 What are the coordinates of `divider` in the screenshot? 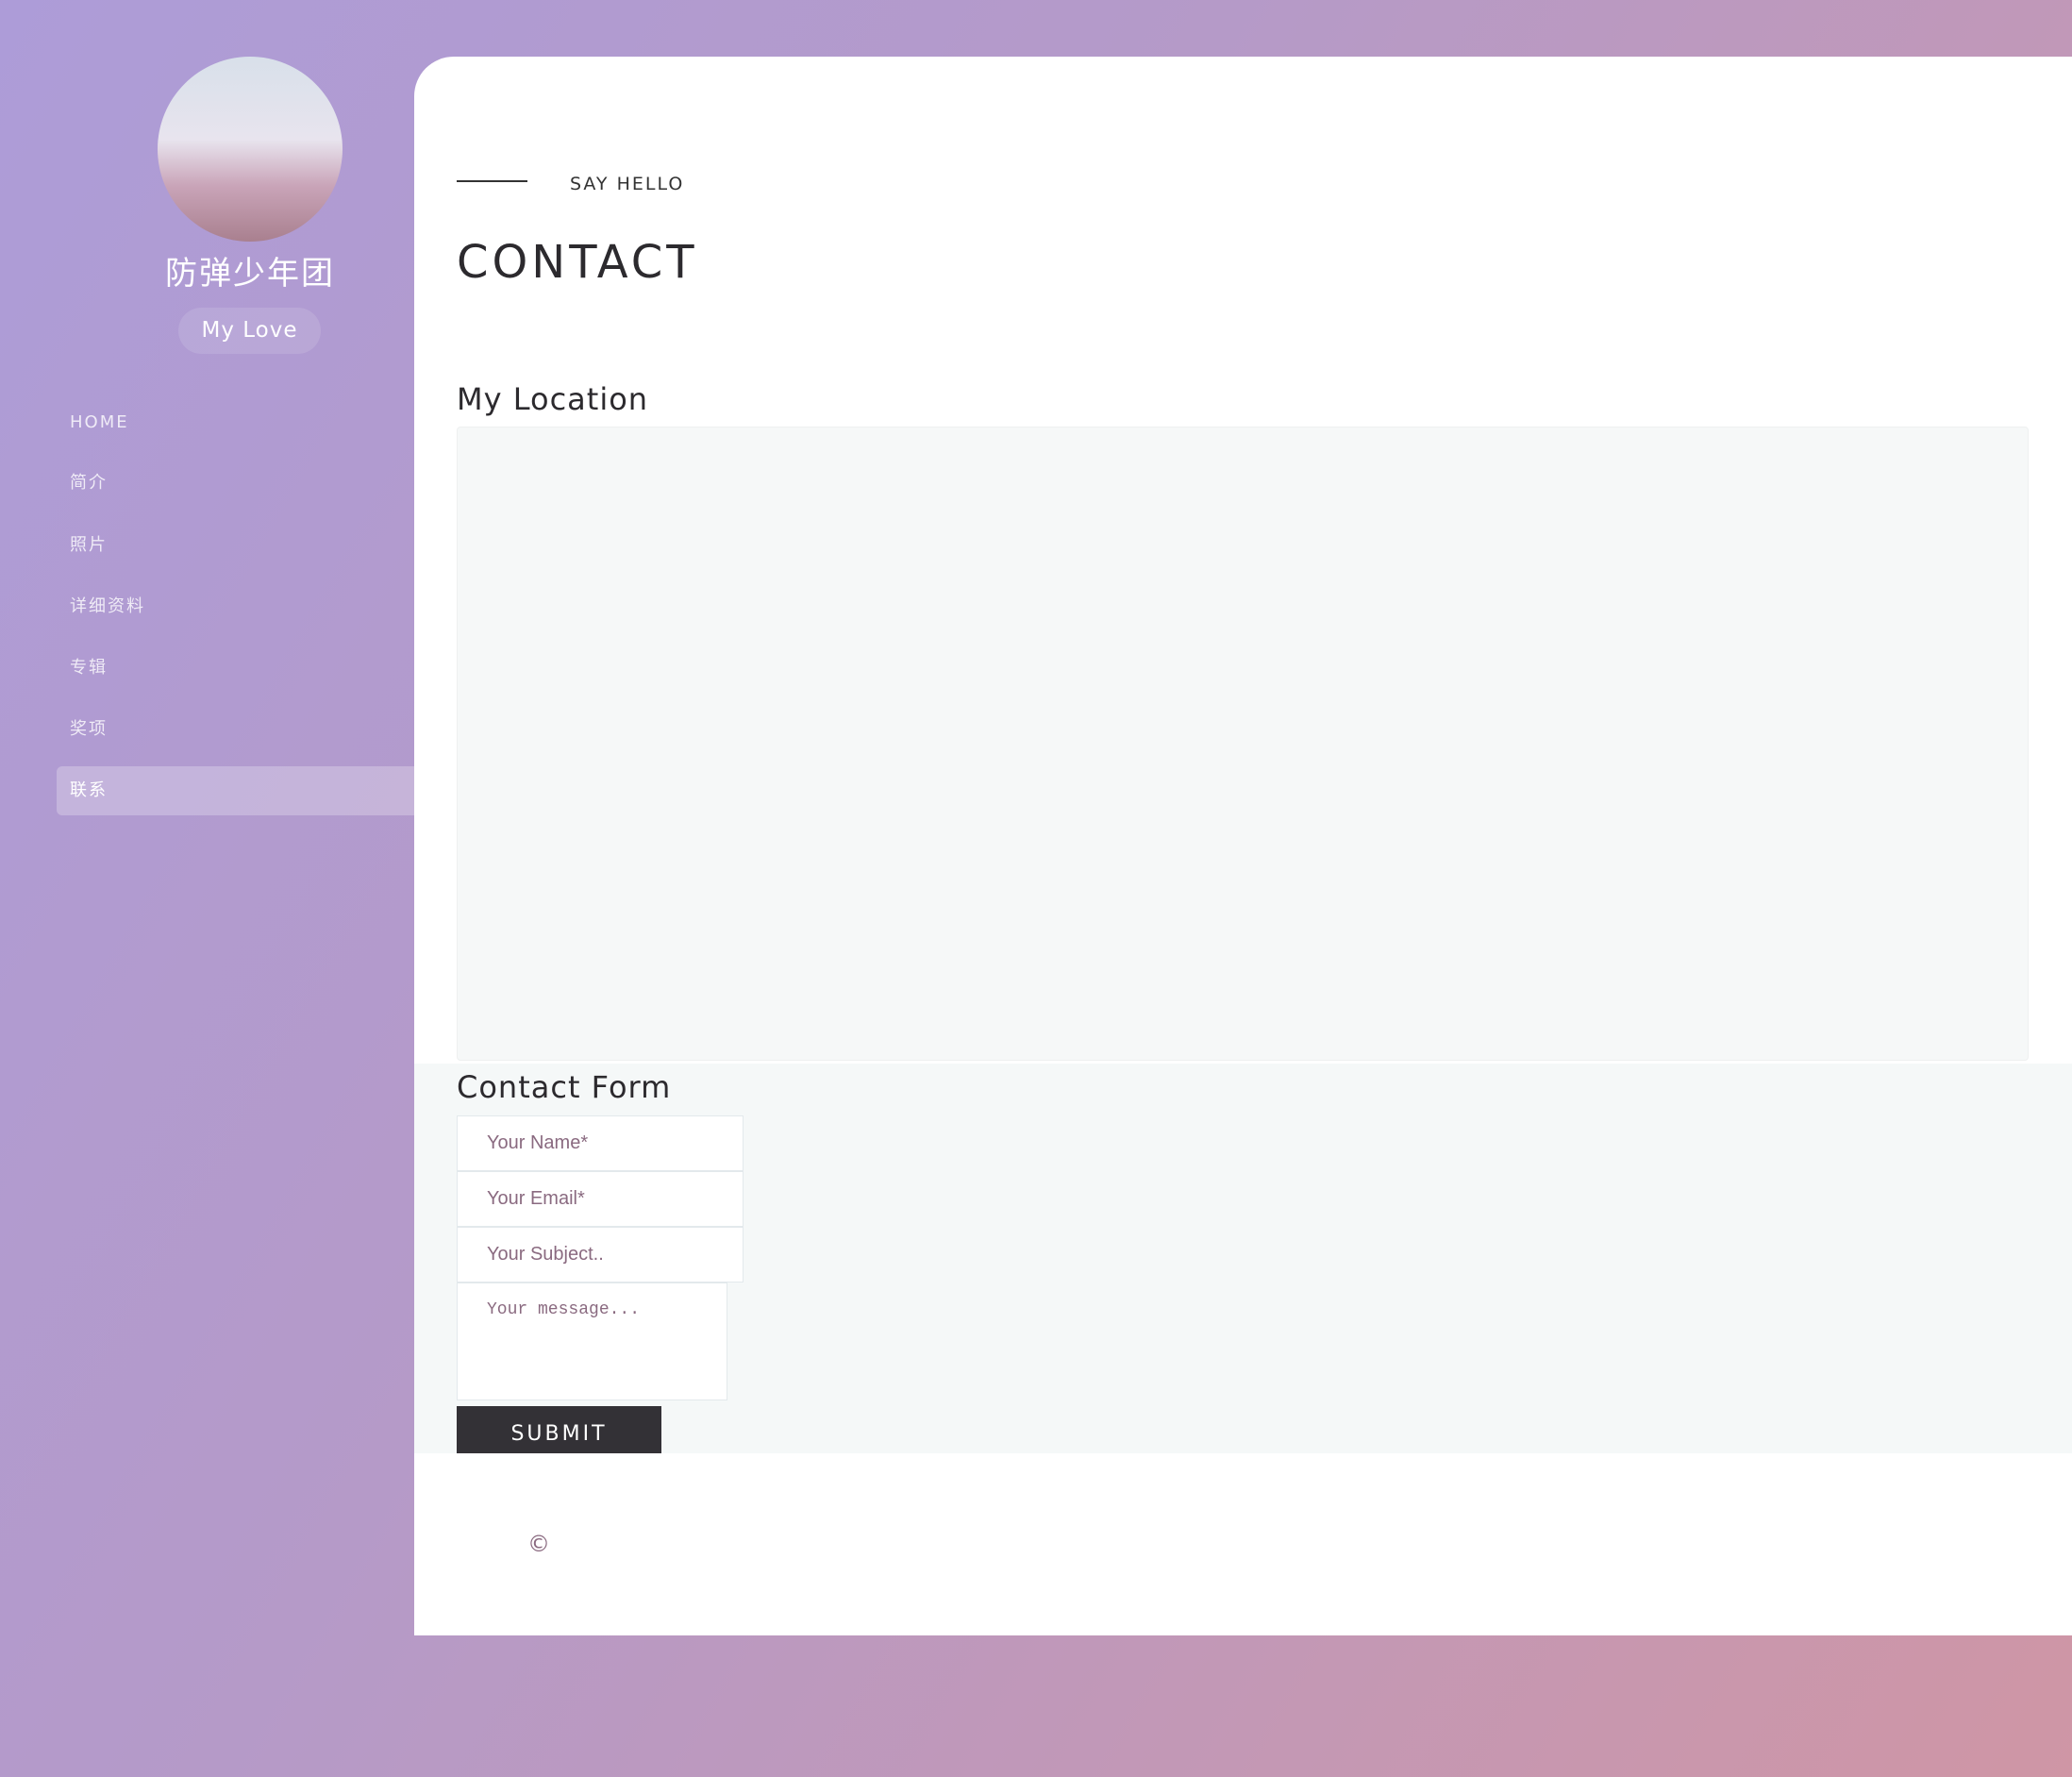 It's located at (492, 181).